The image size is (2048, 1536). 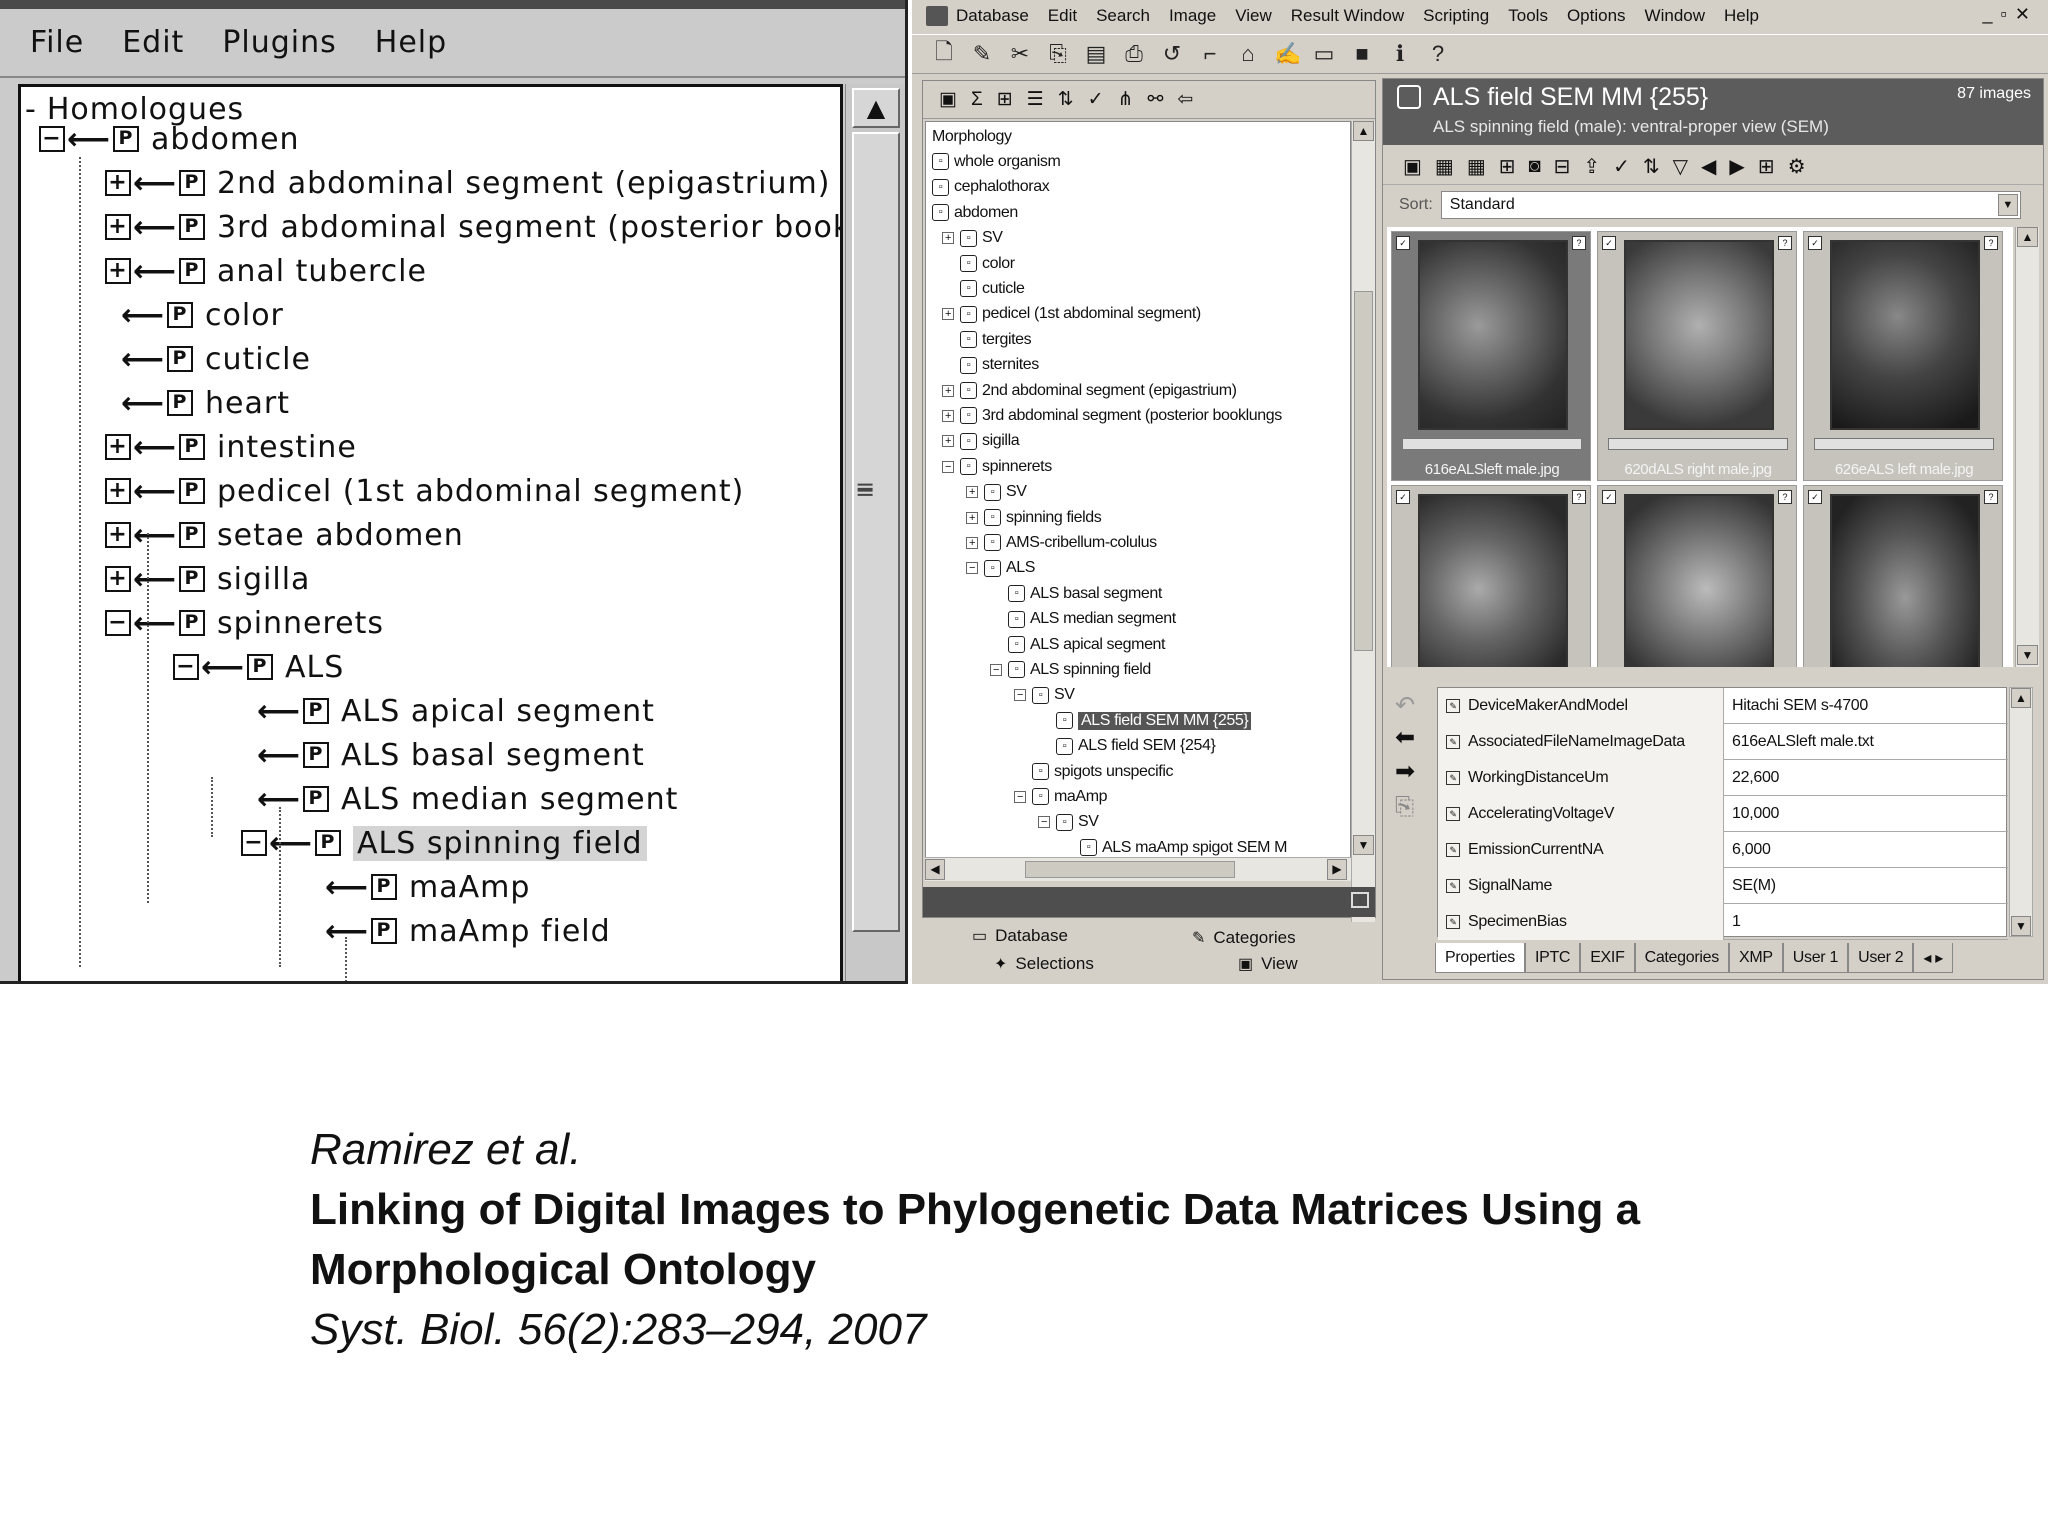 What do you see at coordinates (1362, 54) in the screenshot?
I see `stop-icon: ■` at bounding box center [1362, 54].